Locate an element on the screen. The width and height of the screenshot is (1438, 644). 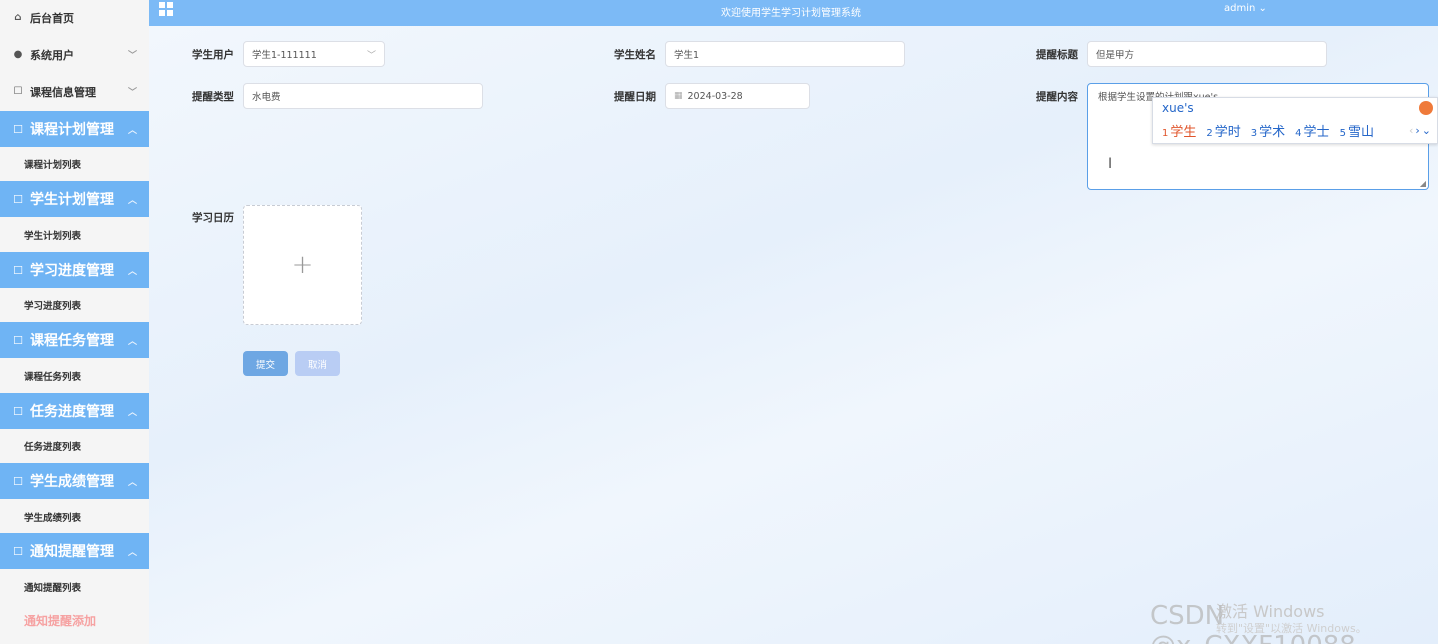
sidebar-section-course-plan: ☐ 课程计划管理 ︿ is located at coordinates (74, 129).